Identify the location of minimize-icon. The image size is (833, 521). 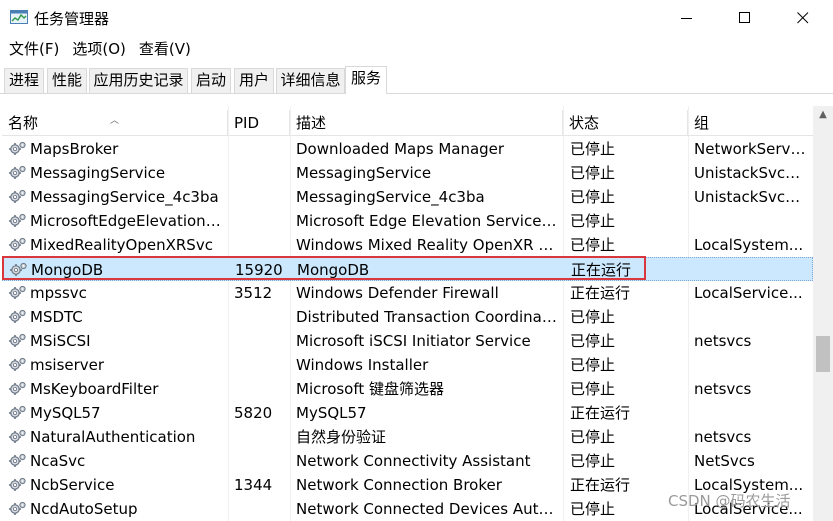
(686, 18).